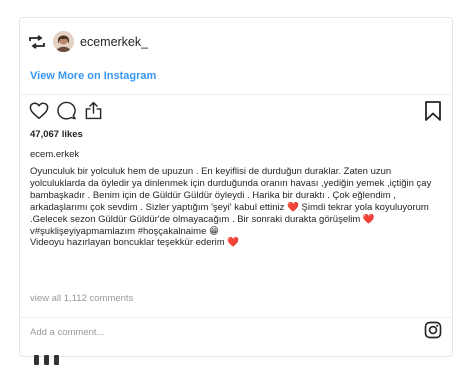  Describe the element at coordinates (433, 113) in the screenshot. I see `bookmark-icon` at that location.